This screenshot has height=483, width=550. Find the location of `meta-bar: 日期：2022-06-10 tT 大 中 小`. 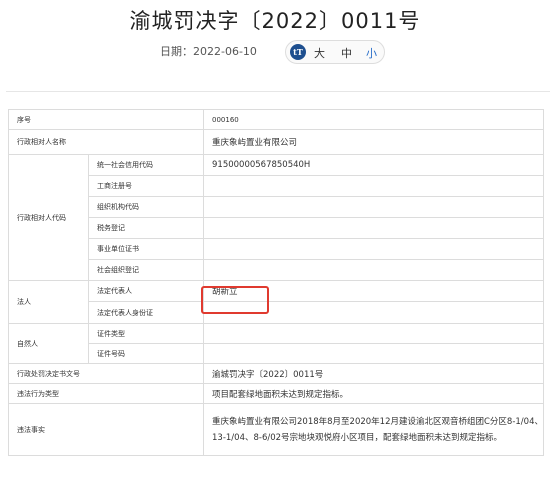

meta-bar: 日期：2022-06-10 tT 大 中 小 is located at coordinates (275, 51).